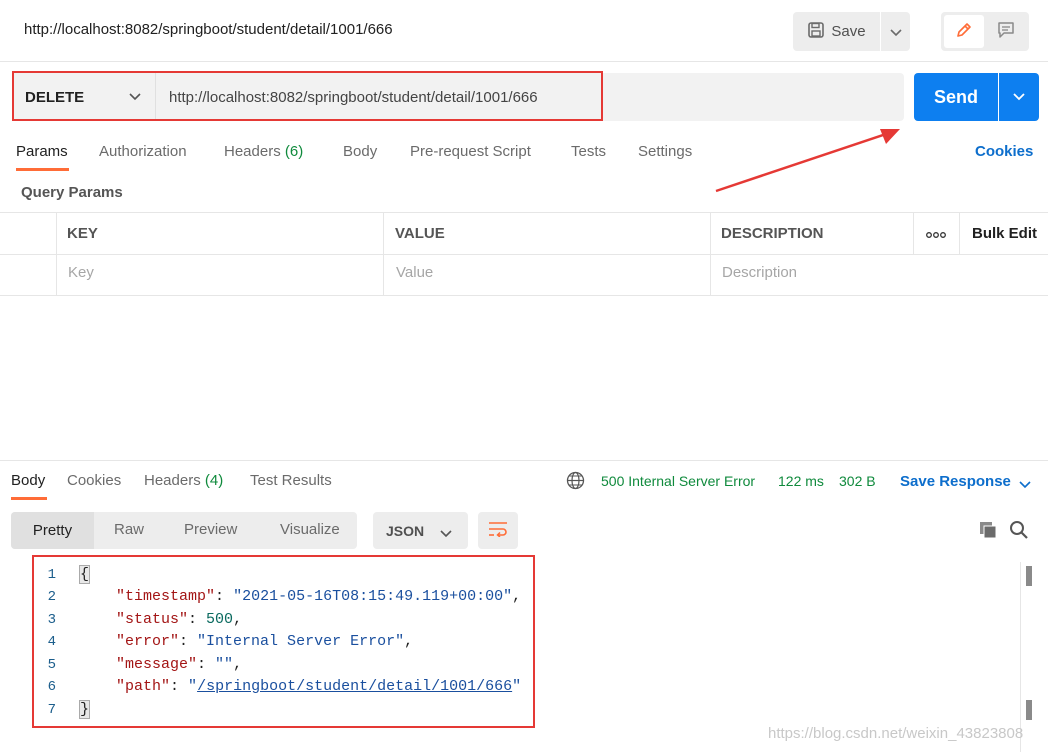 The width and height of the screenshot is (1048, 752). Describe the element at coordinates (360, 151) in the screenshot. I see `tab-body: Body` at that location.